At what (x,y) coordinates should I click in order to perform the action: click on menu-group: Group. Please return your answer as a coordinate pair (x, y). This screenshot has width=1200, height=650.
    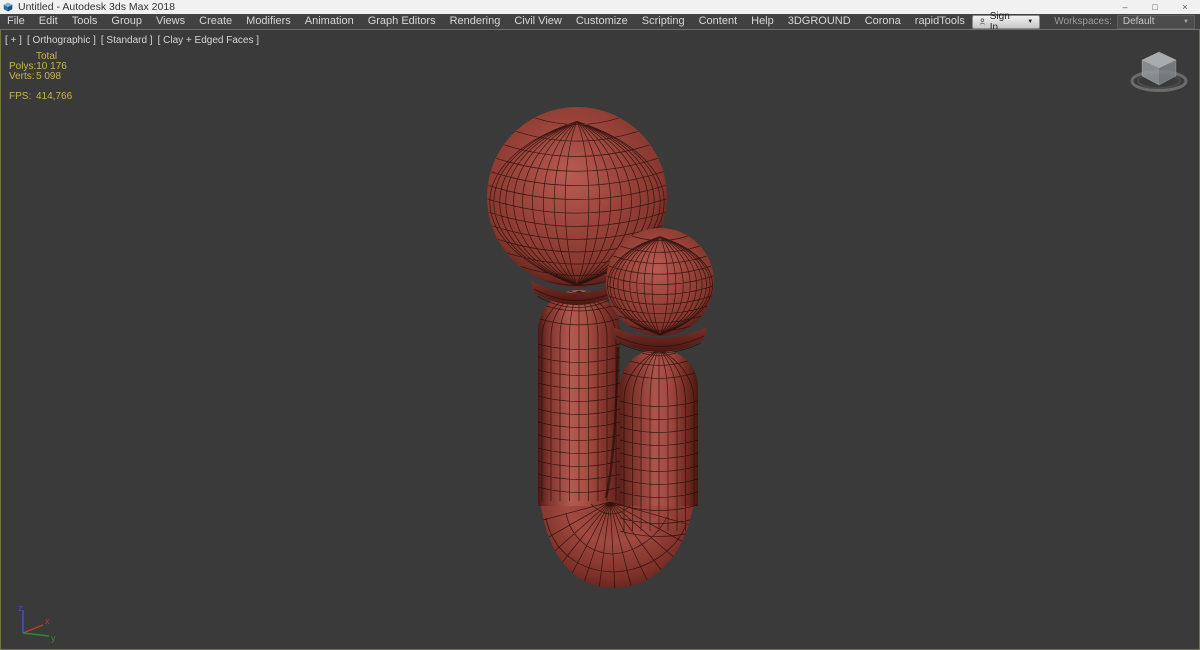
    Looking at the image, I should click on (126, 21).